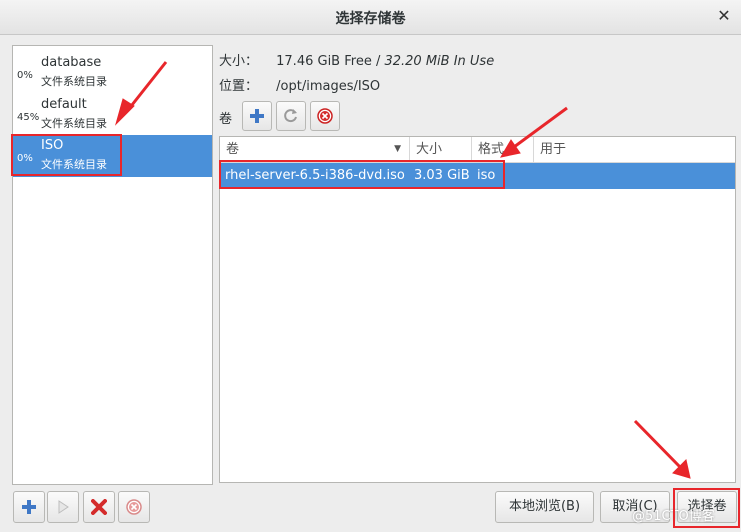 This screenshot has height=532, width=741. Describe the element at coordinates (540, 127) in the screenshot. I see `arrow-to-volume-format` at that location.